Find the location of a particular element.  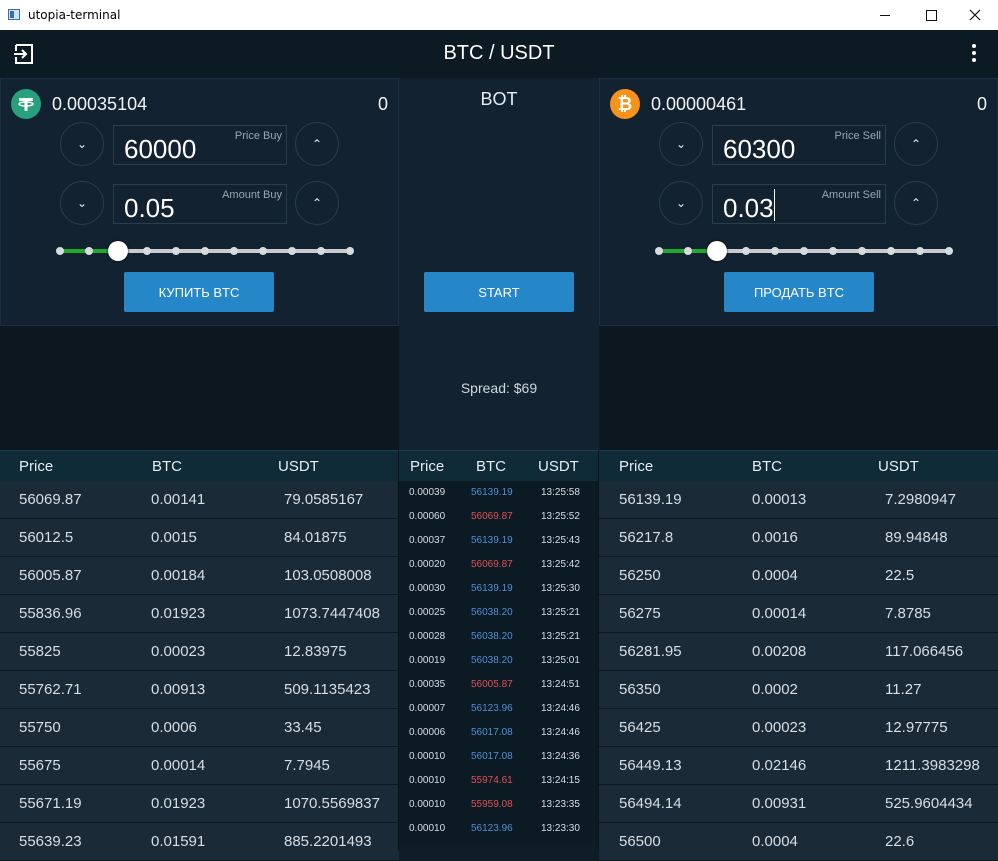

table-row: 56250 0.0004 22.5 is located at coordinates (798, 576).